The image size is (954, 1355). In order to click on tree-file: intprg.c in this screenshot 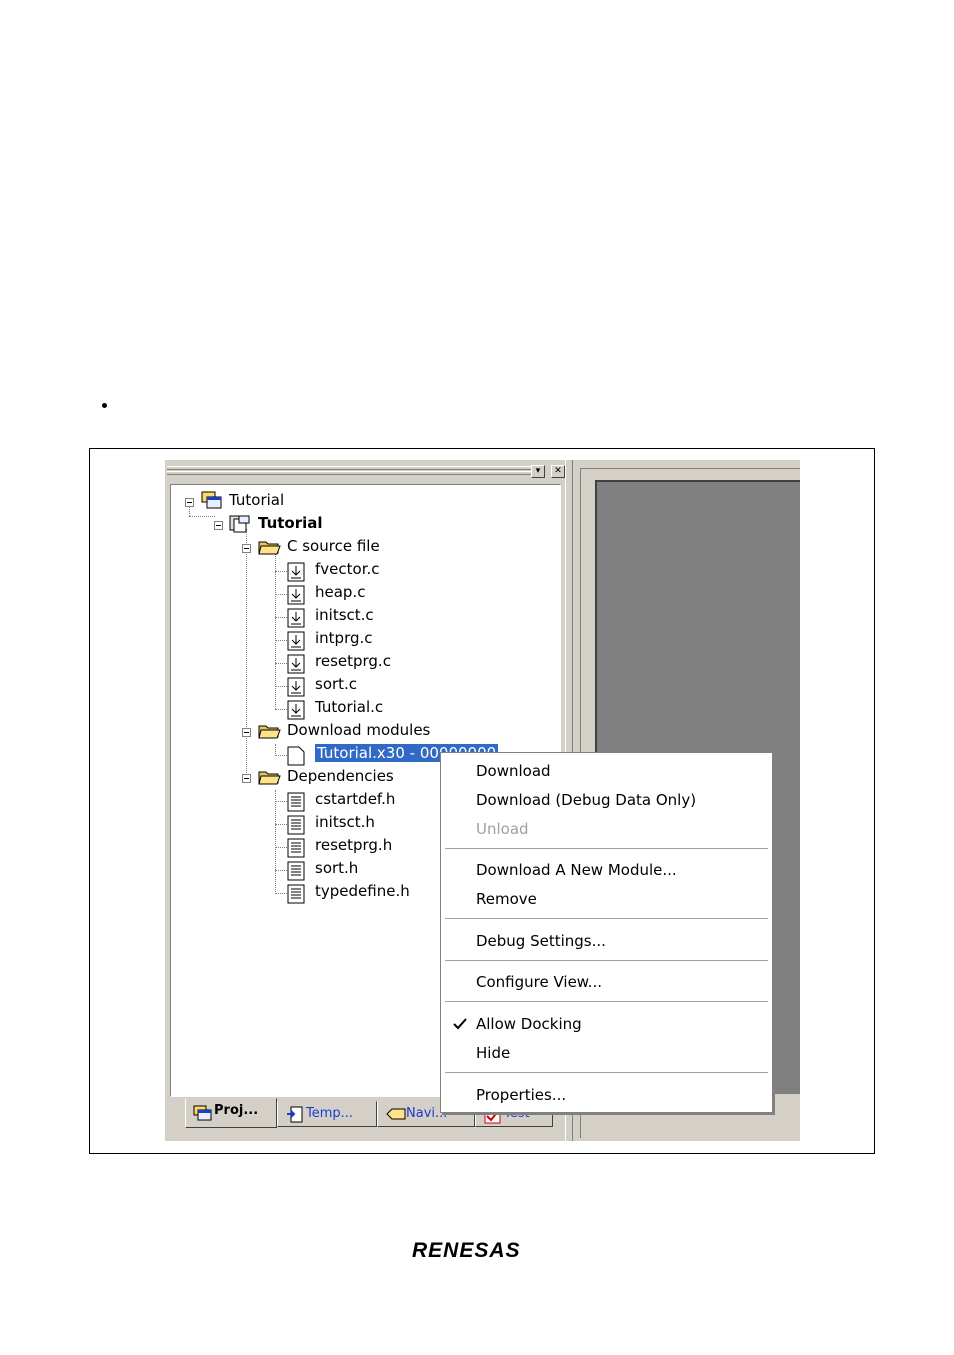, I will do `click(344, 638)`.